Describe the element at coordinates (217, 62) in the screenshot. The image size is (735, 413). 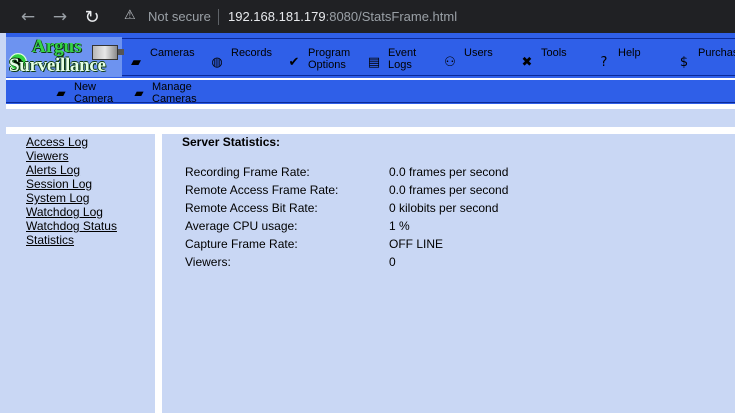
I see `records-disc-icon: ◍` at that location.